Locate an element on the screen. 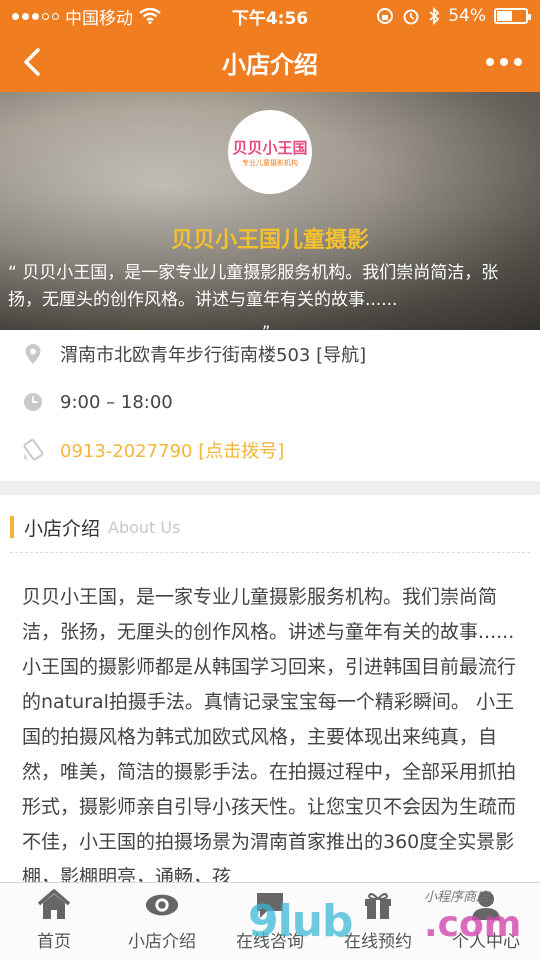 The height and width of the screenshot is (960, 540). tab-online-chat: 在线咨询 is located at coordinates (270, 921).